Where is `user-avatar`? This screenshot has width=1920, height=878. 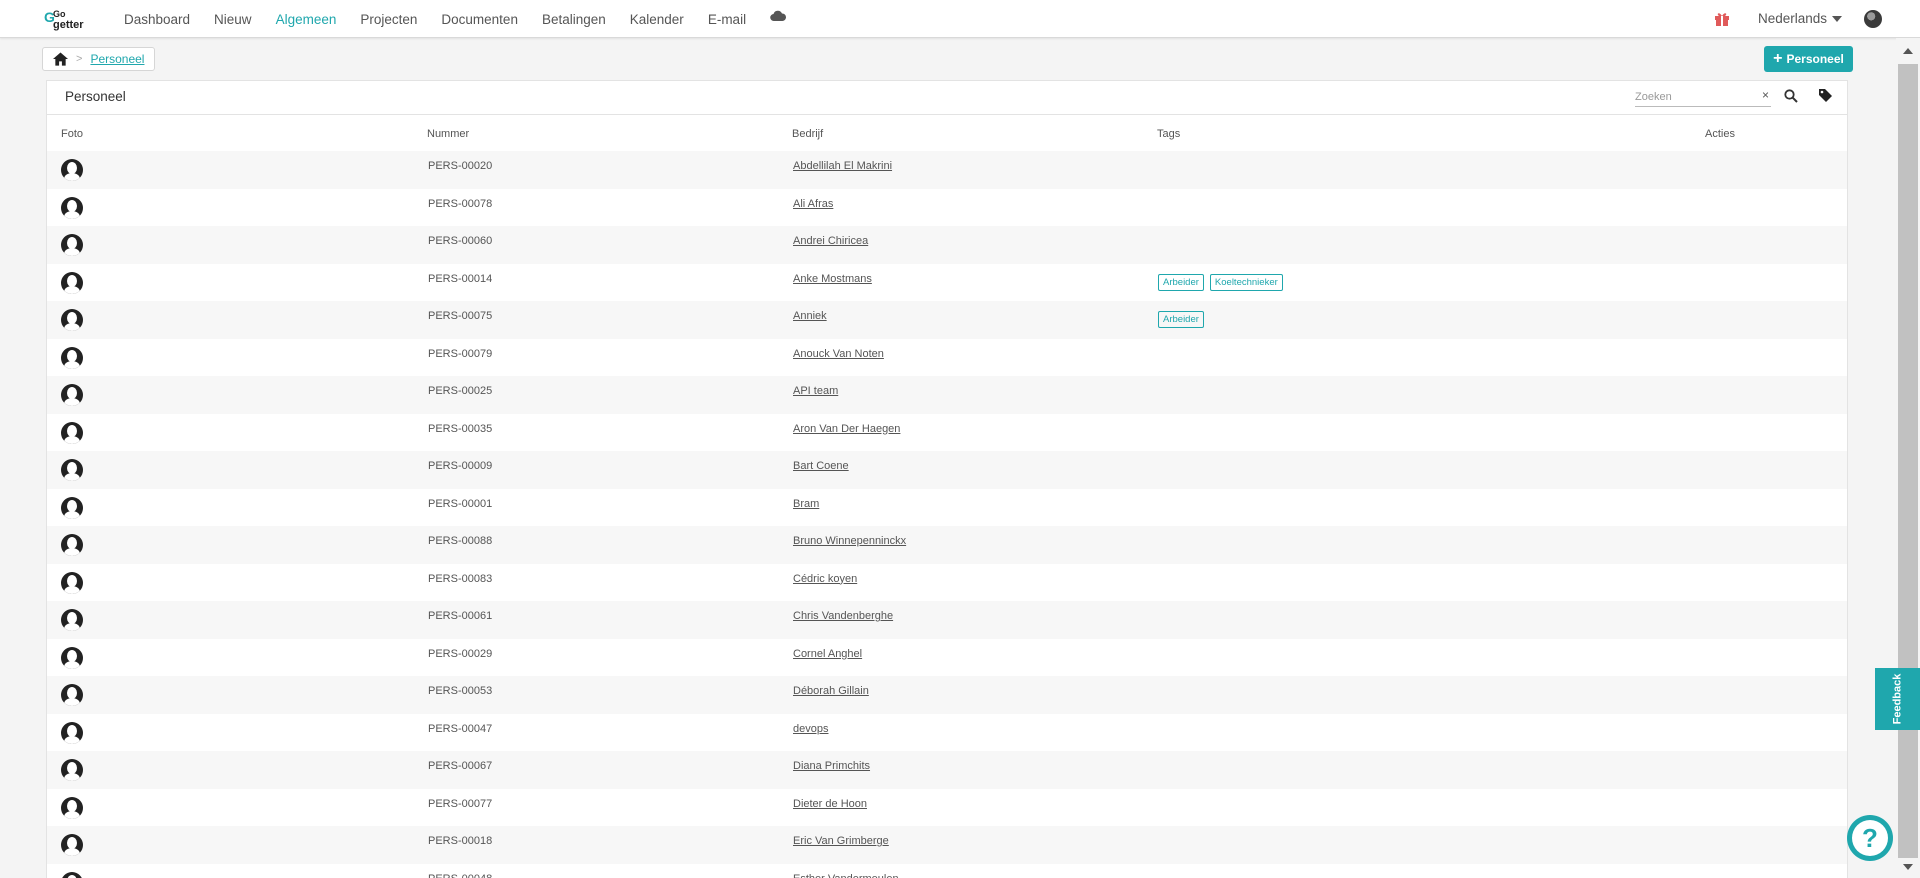 user-avatar is located at coordinates (1873, 19).